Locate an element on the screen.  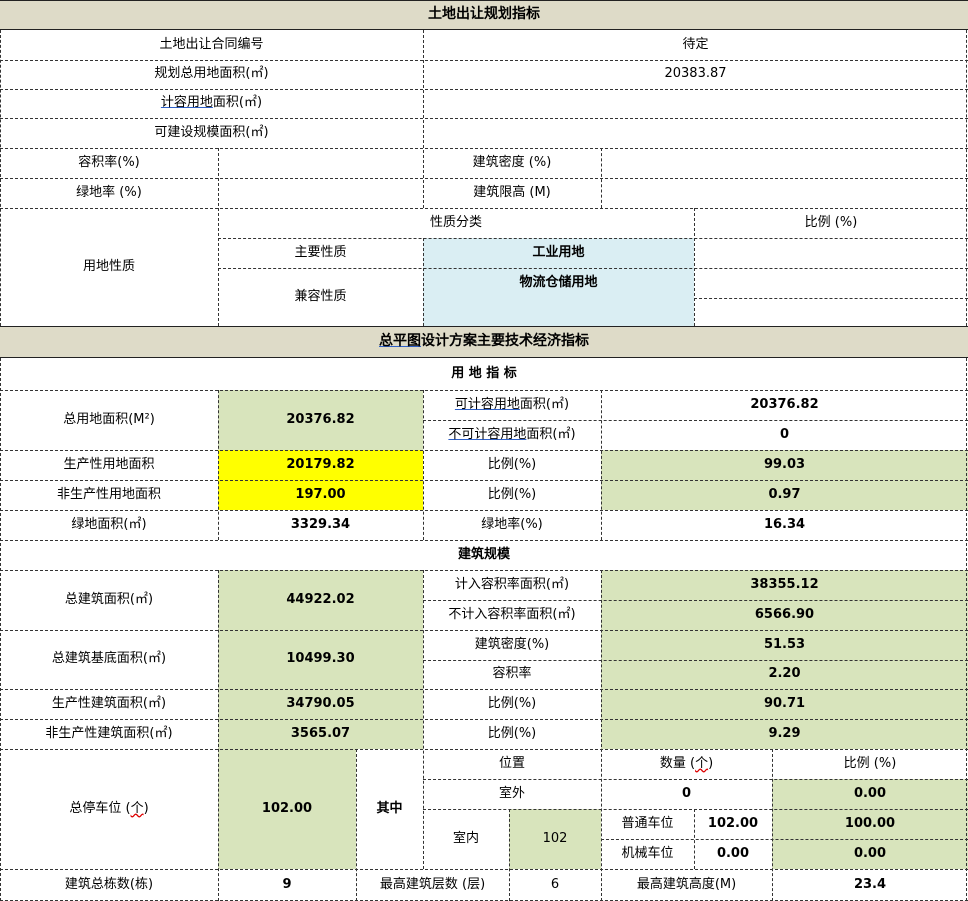
nonprod-build-label: 非生产性建筑面积(㎡) is located at coordinates (109, 734).